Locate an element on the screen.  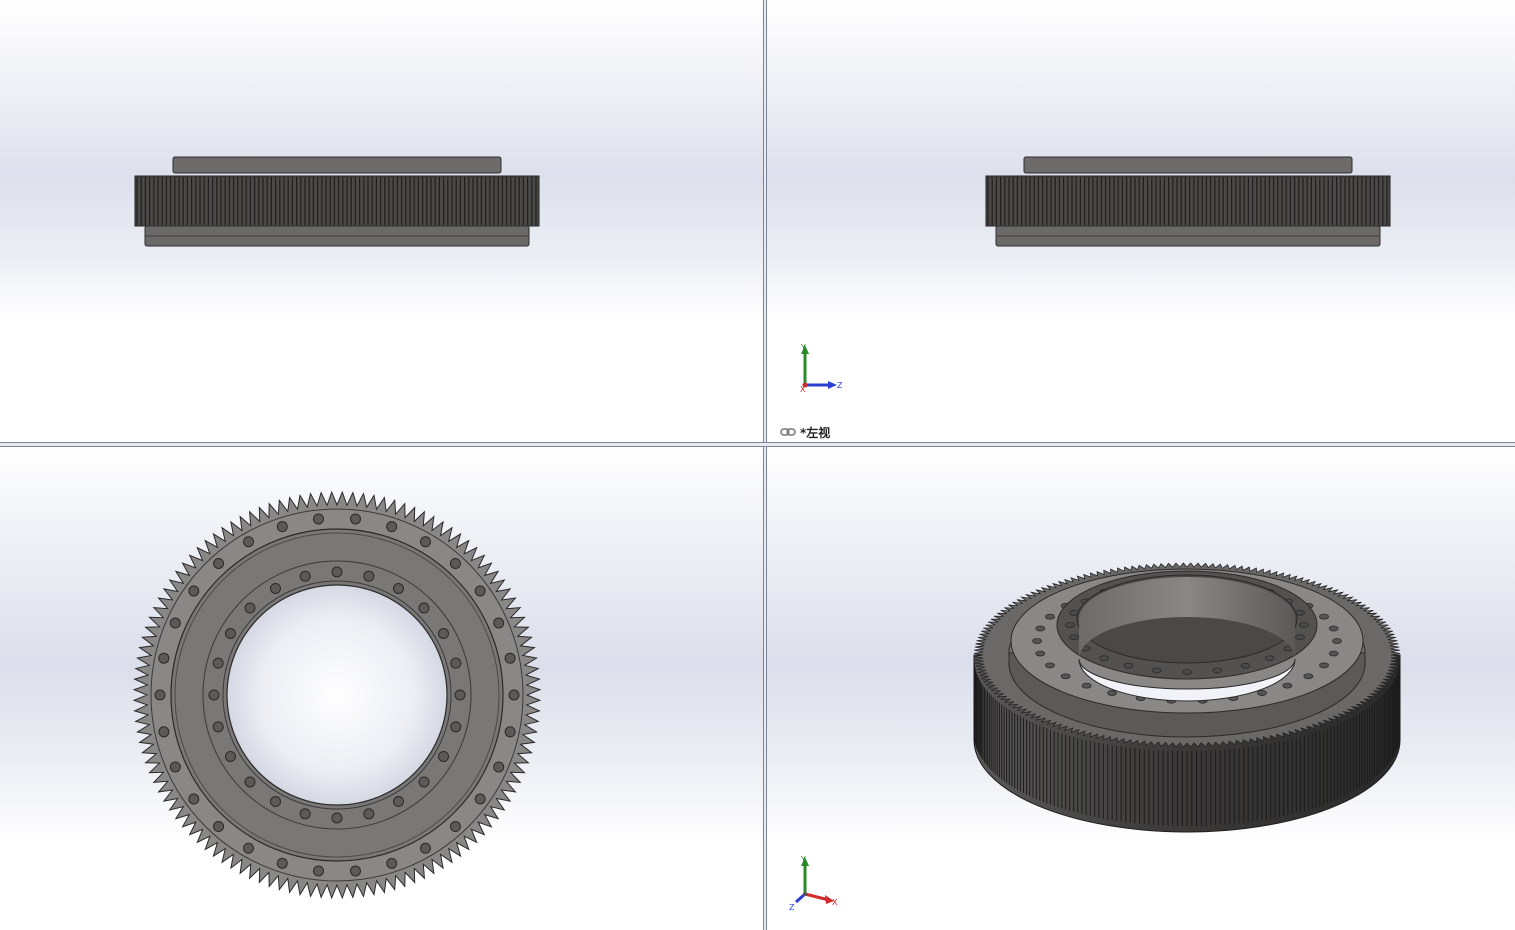
gear-isometric-body is located at coordinates (1187, 697).